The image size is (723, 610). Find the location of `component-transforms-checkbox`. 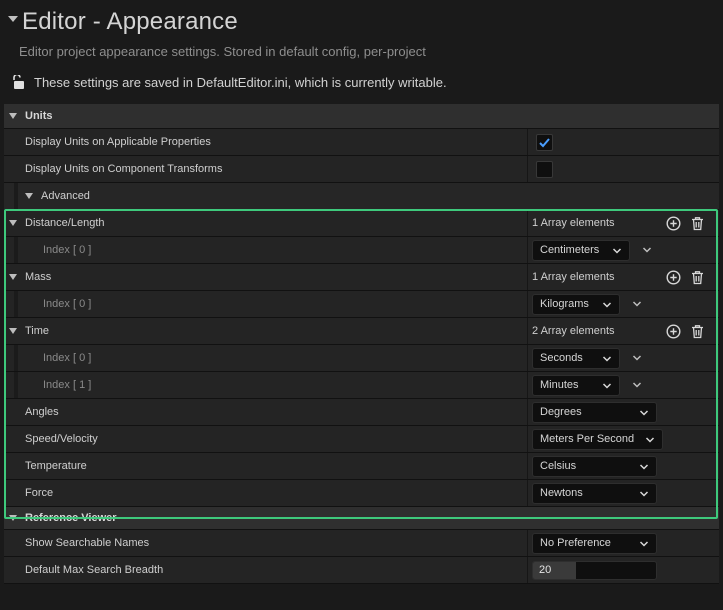

component-transforms-checkbox is located at coordinates (544, 169).